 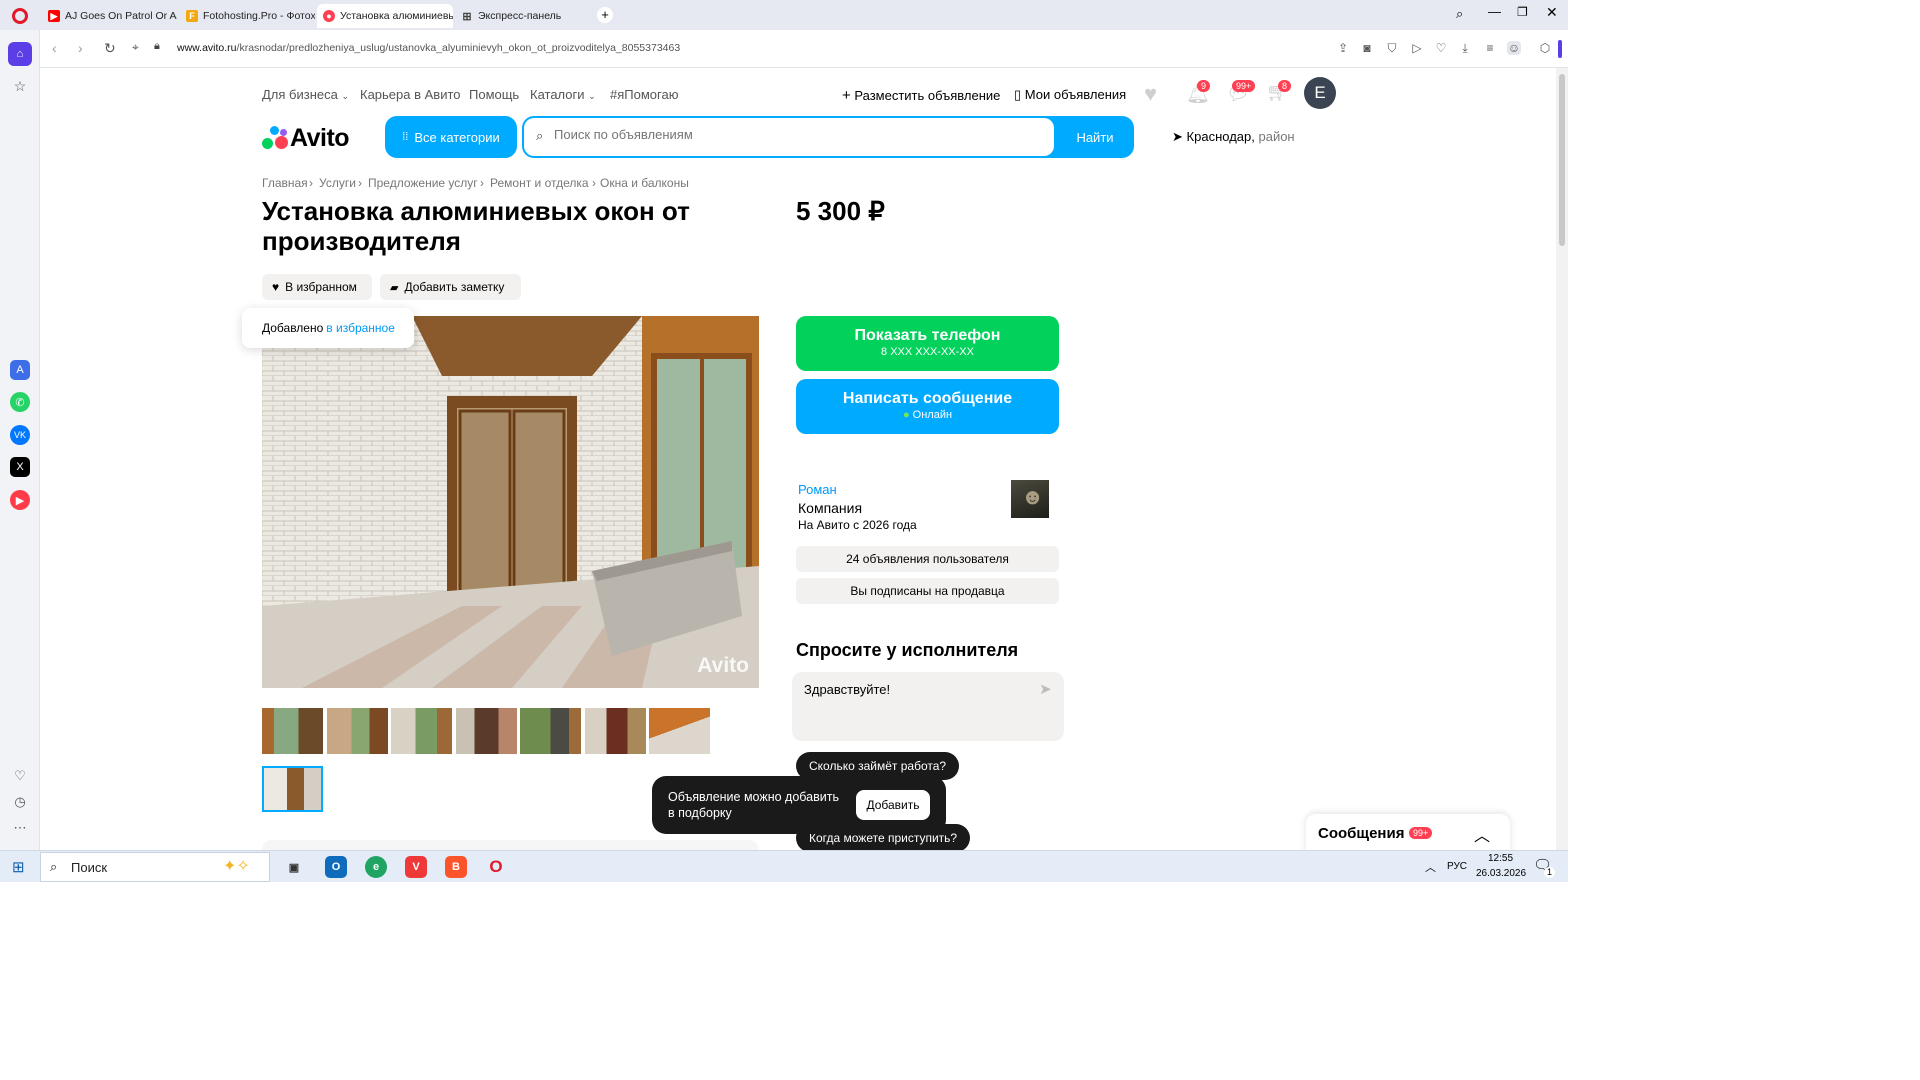 I want to click on reload-icon: ↻, so click(x=110, y=48).